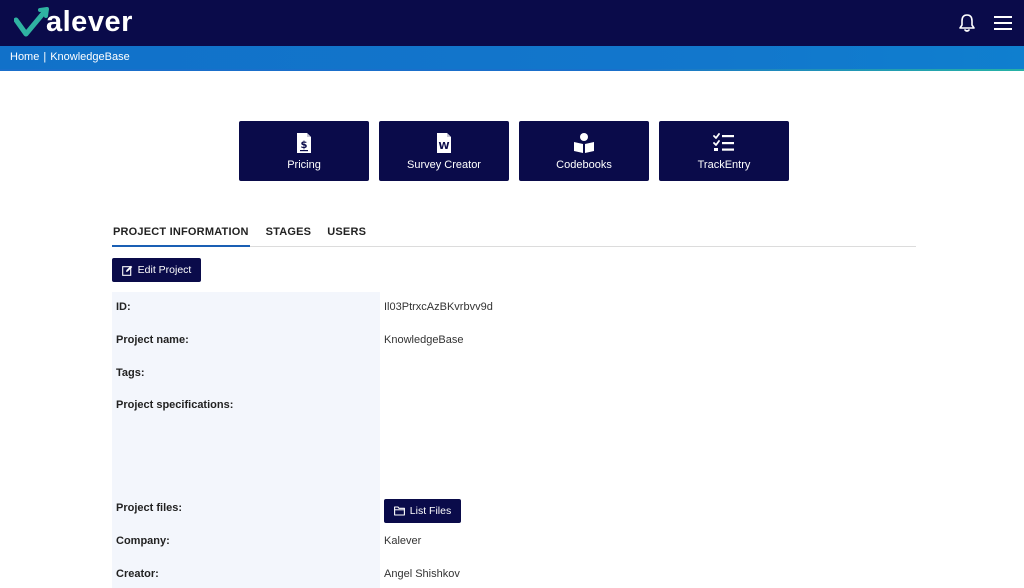 This screenshot has height=588, width=1024. I want to click on list-files-button: List Files, so click(422, 511).